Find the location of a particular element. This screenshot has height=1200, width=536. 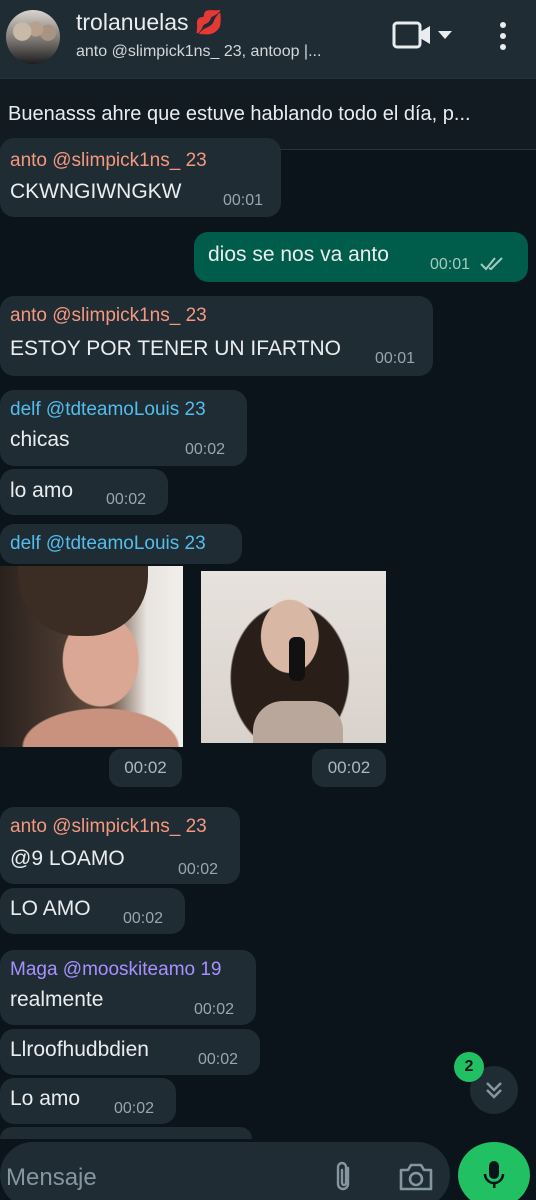

more-vert-icon is located at coordinates (503, 36).